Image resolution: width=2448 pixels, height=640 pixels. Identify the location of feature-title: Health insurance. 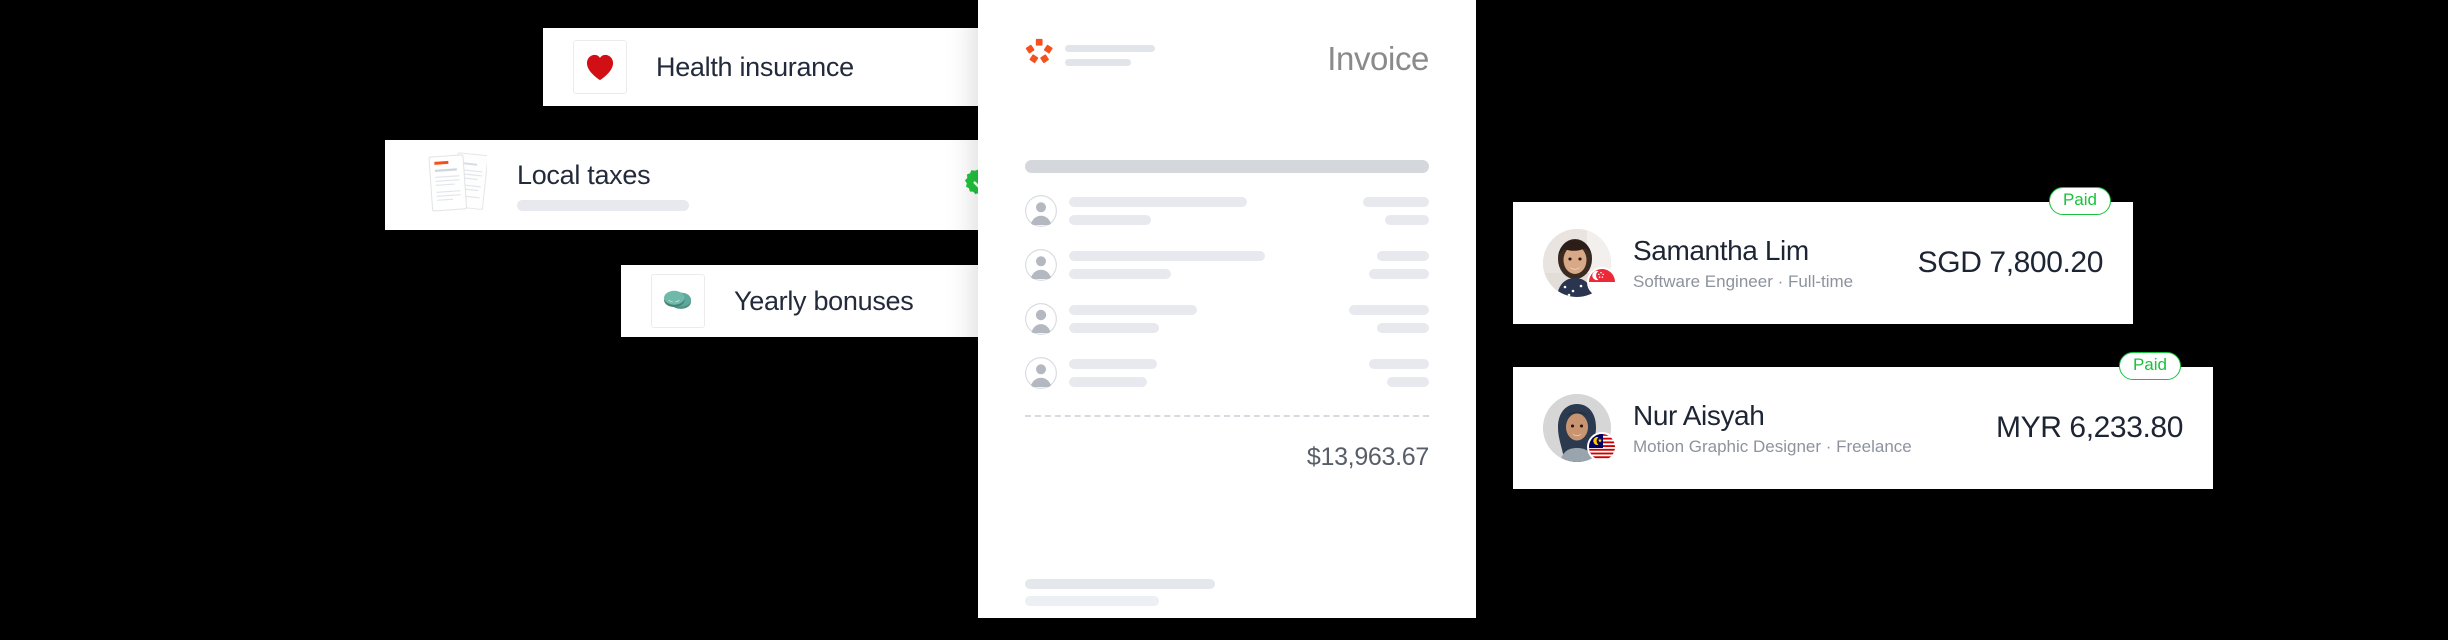
(755, 66).